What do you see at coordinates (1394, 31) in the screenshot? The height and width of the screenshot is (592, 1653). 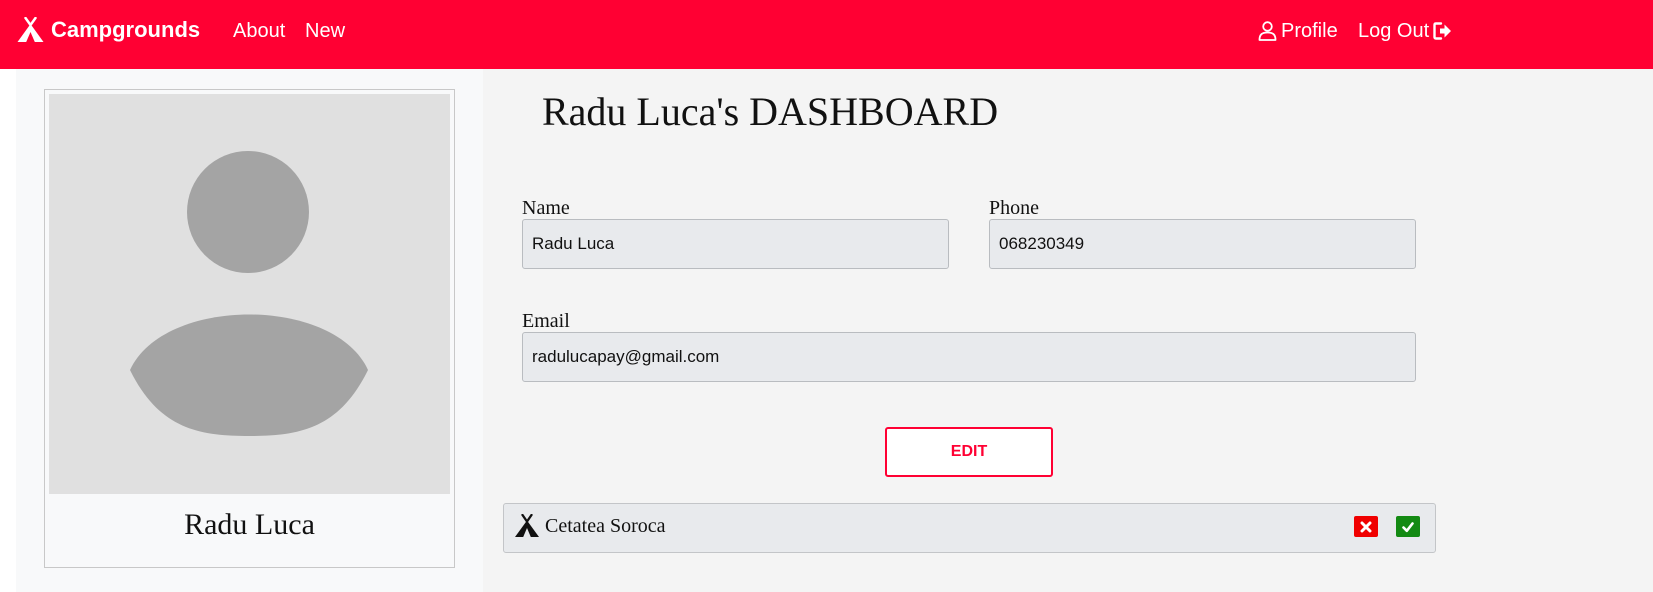 I see `nav-logout-label: Log Out` at bounding box center [1394, 31].